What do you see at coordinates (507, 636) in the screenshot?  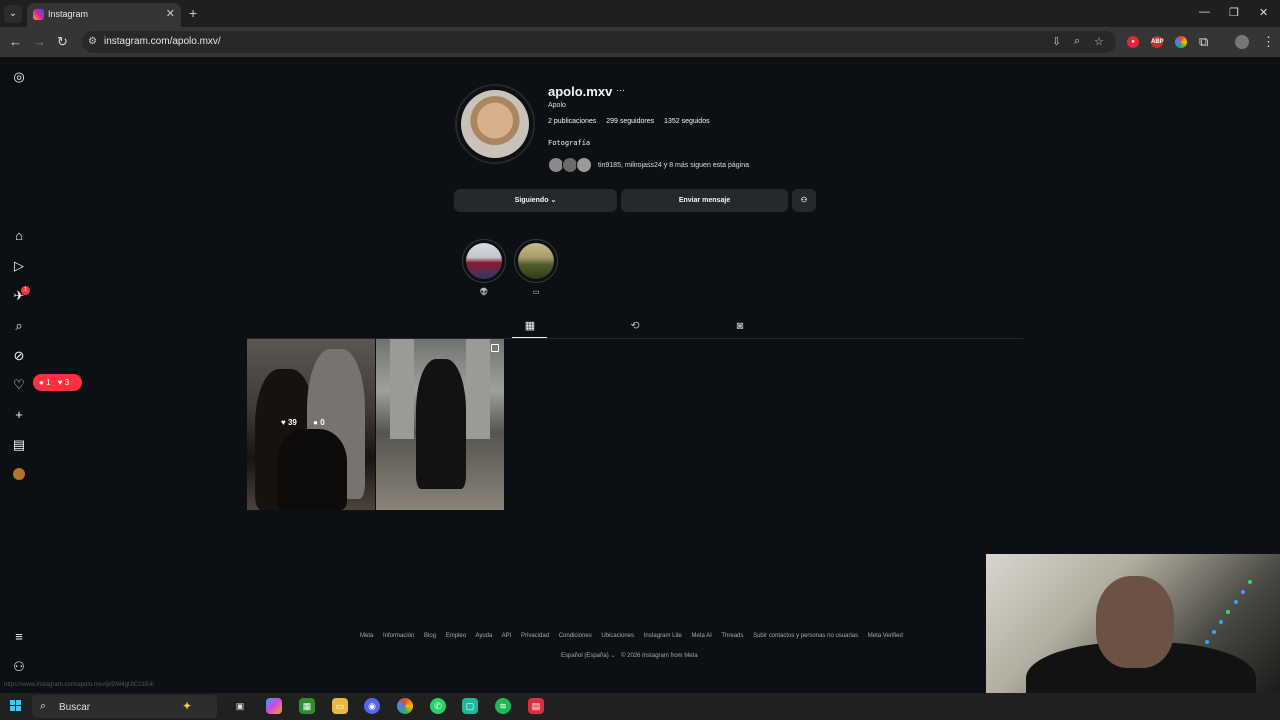 I see `footer-link: API` at bounding box center [507, 636].